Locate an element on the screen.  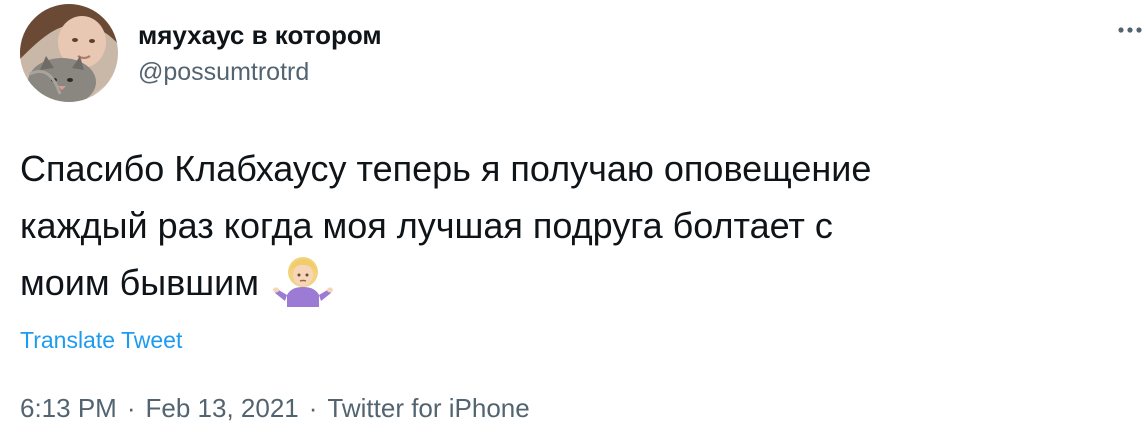
translate-tweet-link: Translate Tweet is located at coordinates (101, 340).